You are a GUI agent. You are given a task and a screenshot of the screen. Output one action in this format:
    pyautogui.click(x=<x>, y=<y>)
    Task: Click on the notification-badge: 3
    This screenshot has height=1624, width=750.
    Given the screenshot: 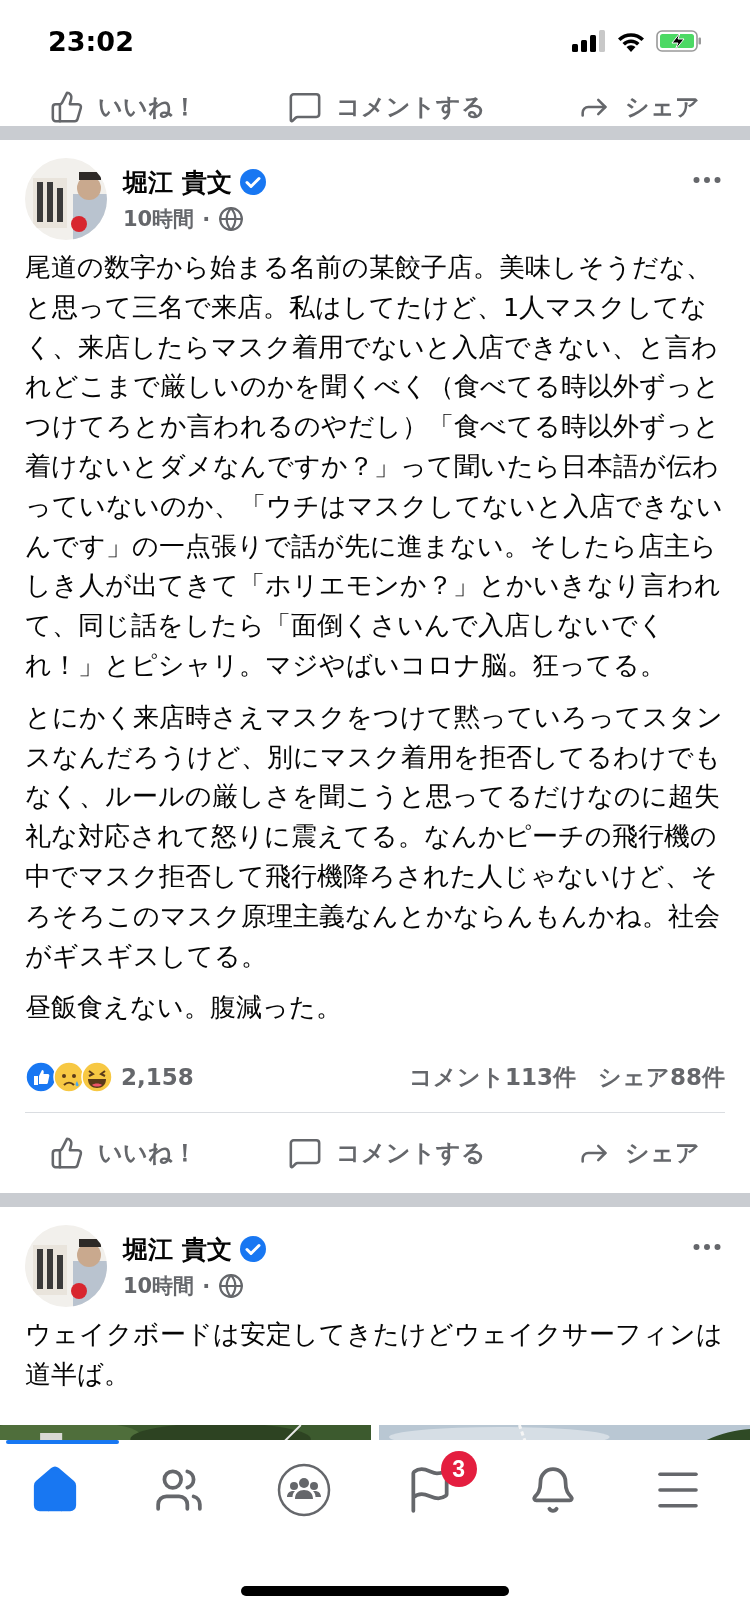 What is the action you would take?
    pyautogui.click(x=458, y=1469)
    